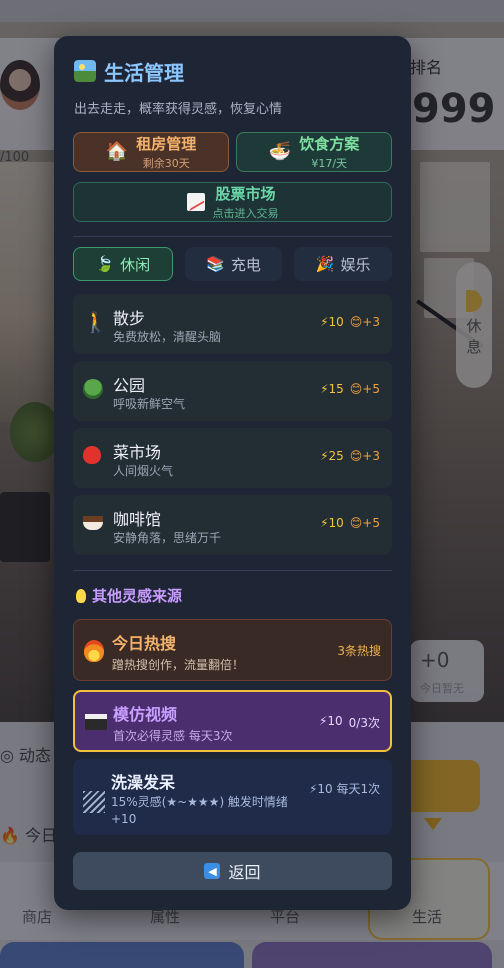  What do you see at coordinates (232, 721) in the screenshot?
I see `mimic-video-button: 模仿视频 首次必得灵感 每天3次 ⚡10 0/3次` at bounding box center [232, 721].